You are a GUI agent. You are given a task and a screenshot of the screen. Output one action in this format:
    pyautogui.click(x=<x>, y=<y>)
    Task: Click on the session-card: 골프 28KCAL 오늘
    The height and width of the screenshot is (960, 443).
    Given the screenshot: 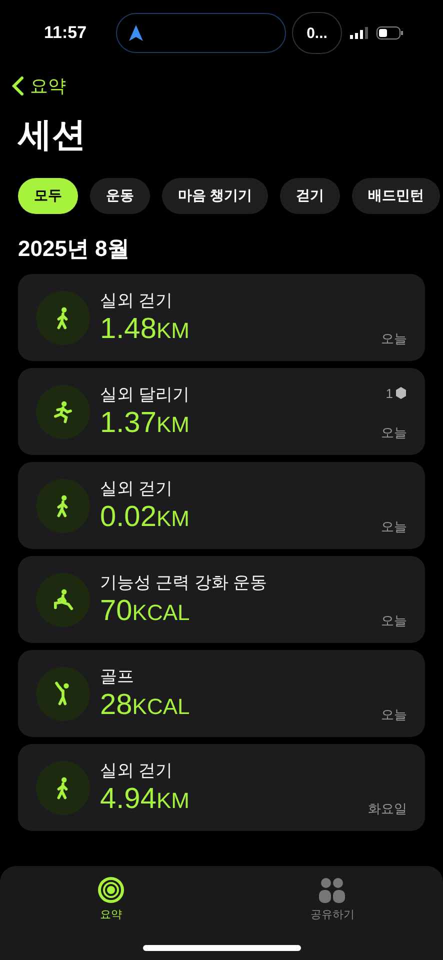 What is the action you would take?
    pyautogui.click(x=221, y=693)
    